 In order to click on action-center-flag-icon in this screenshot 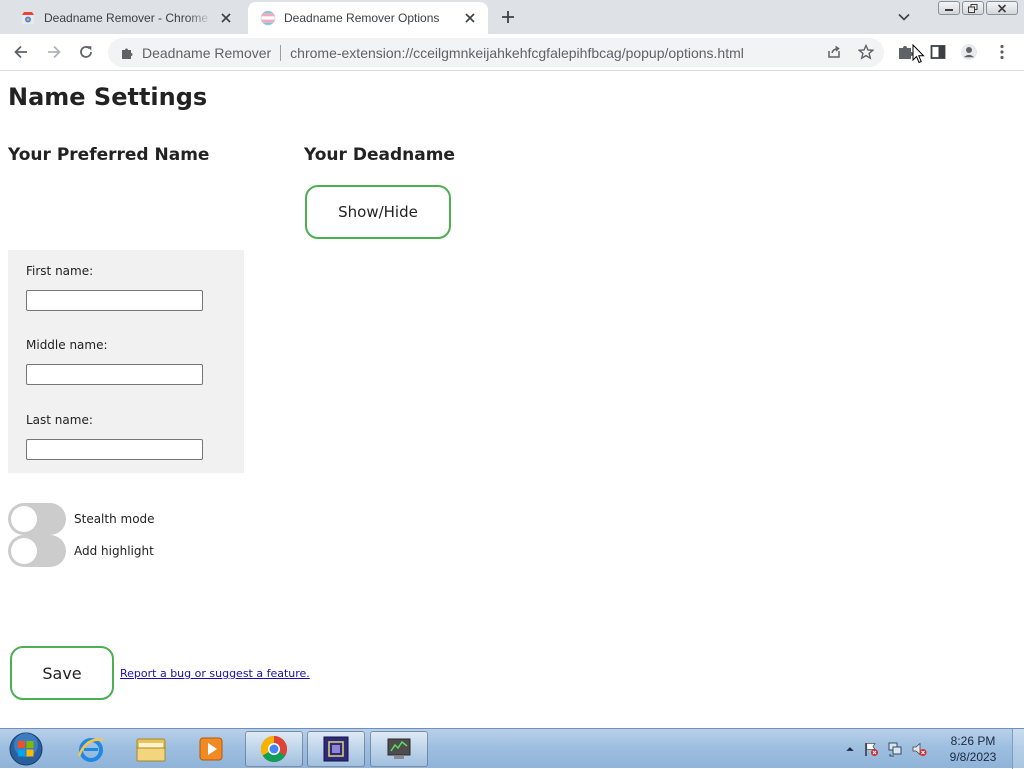, I will do `click(871, 749)`.